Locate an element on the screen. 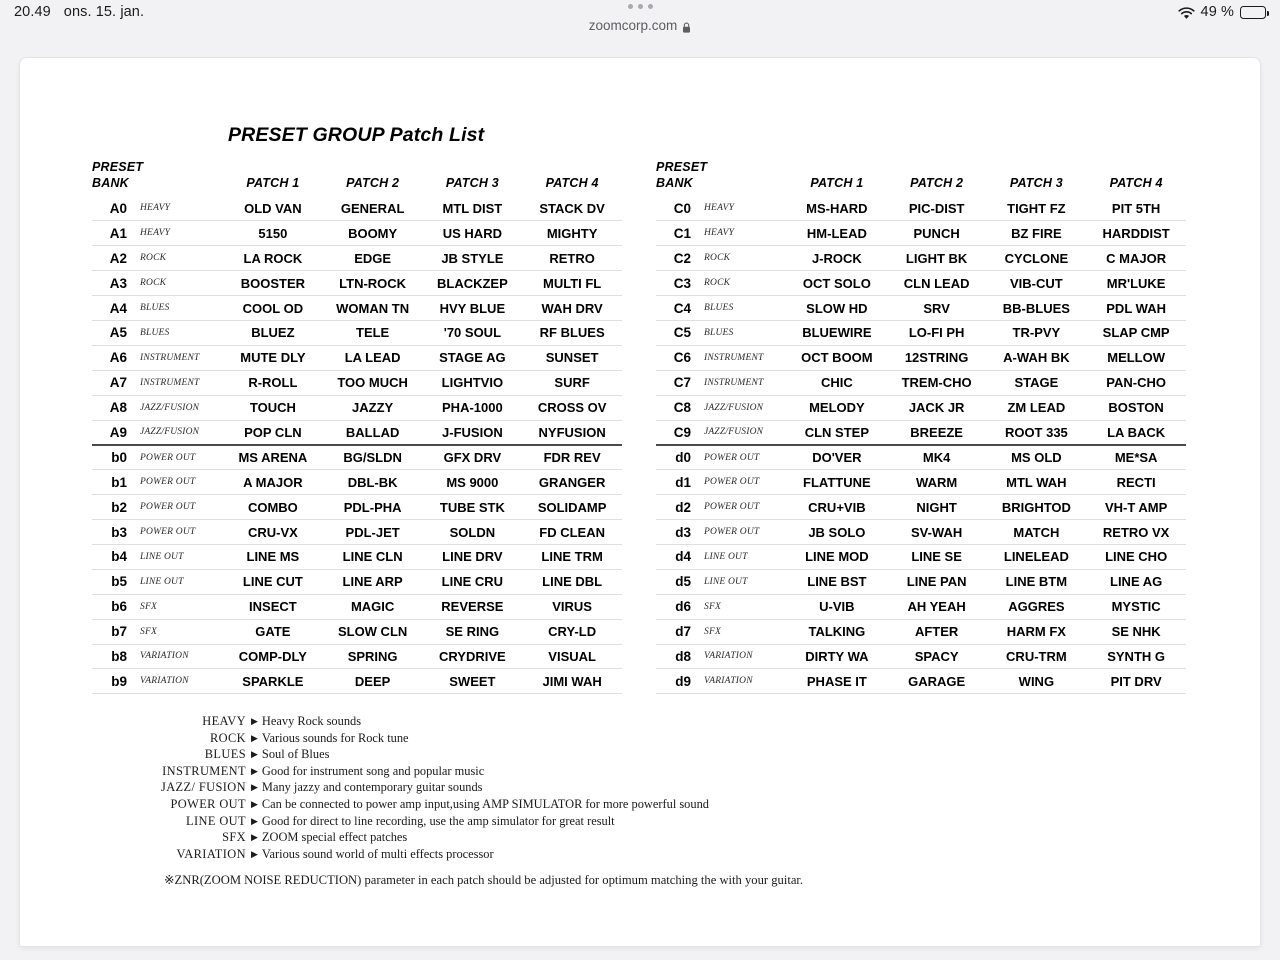 This screenshot has height=960, width=1280. patch-cell-3: J-FUSION is located at coordinates (472, 433).